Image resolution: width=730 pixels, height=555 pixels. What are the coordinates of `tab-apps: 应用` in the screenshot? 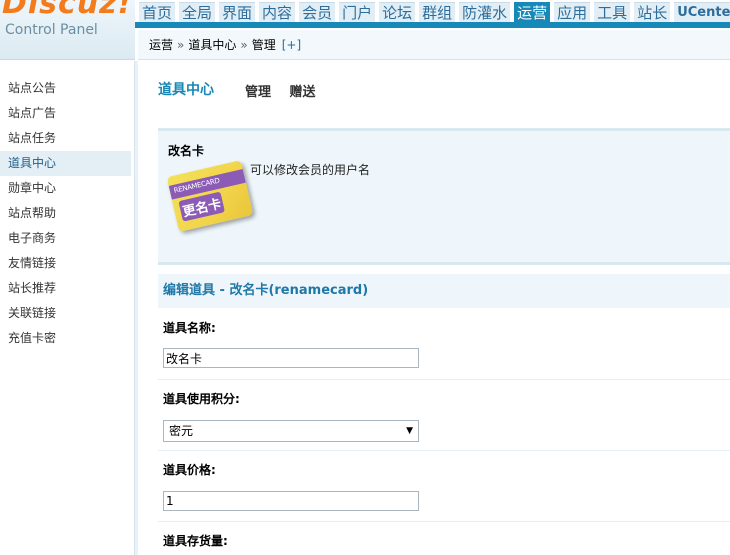 It's located at (572, 12).